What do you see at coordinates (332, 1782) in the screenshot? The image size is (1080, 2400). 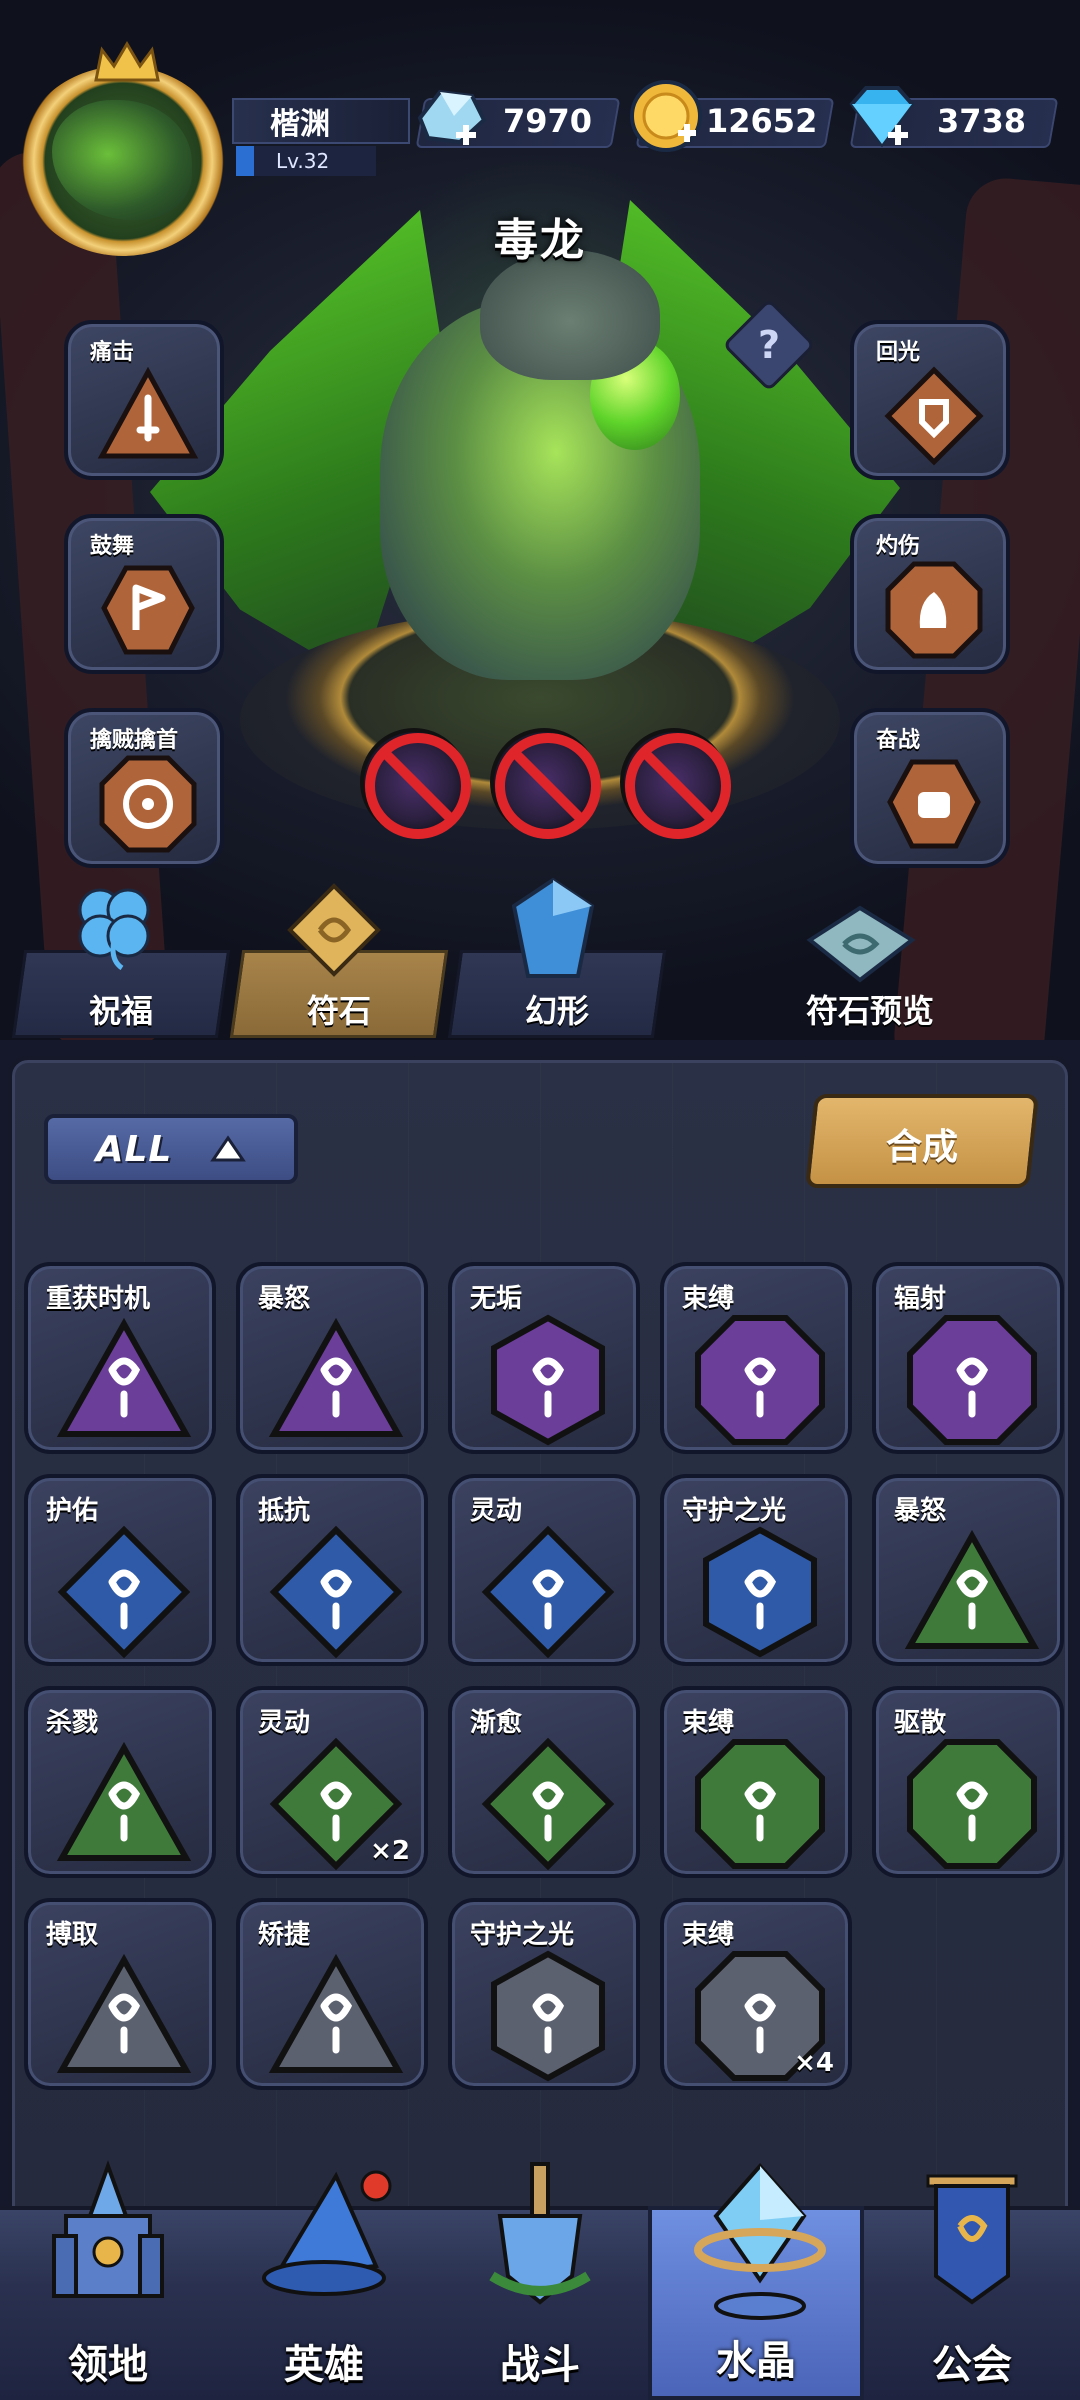 I see `rune-card: 灵动 ×2` at bounding box center [332, 1782].